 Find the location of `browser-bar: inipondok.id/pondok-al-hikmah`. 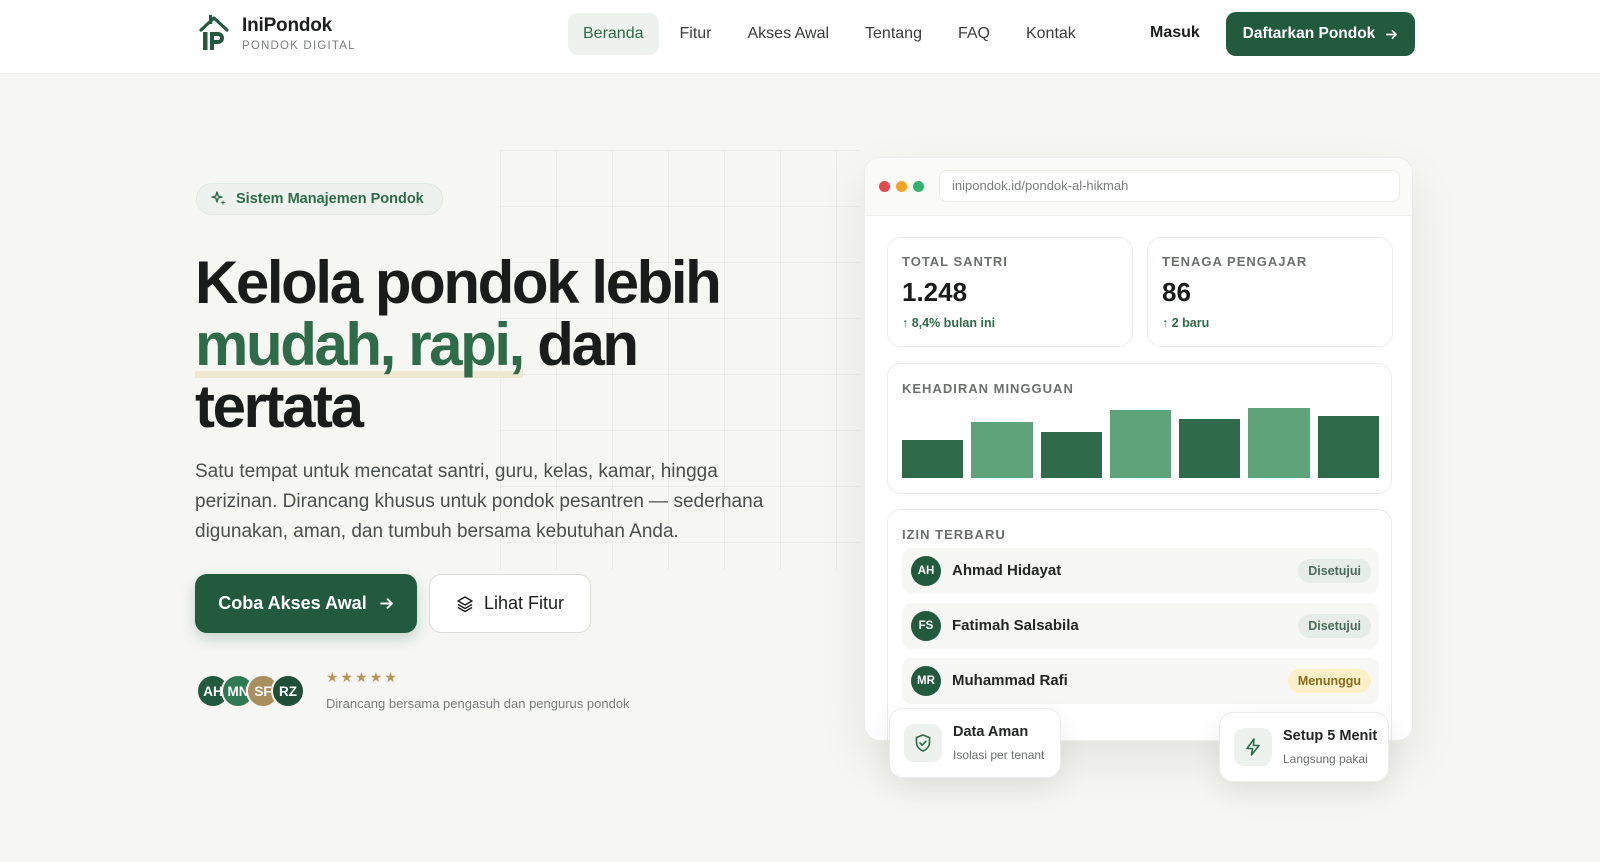

browser-bar: inipondok.id/pondok-al-hikmah is located at coordinates (1138, 187).